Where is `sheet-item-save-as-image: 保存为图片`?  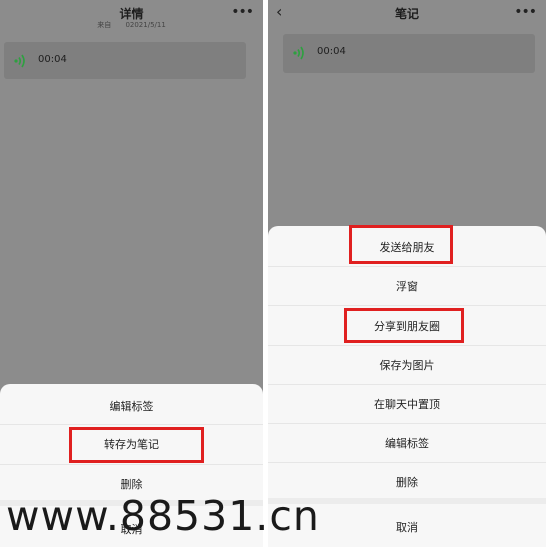
sheet-item-save-as-image: 保存为图片 is located at coordinates (407, 365).